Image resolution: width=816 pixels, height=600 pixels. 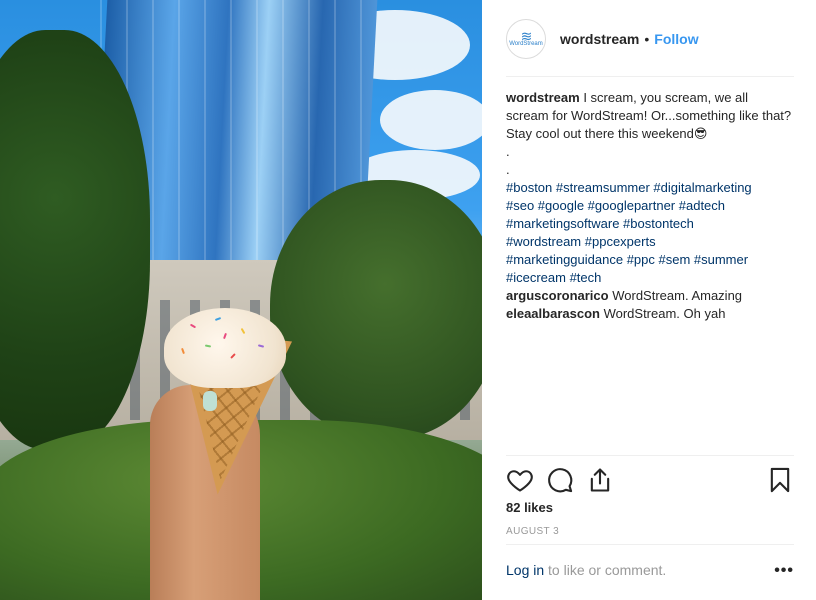 I want to click on hashtags-line: #boston #streamsummer #digitalmarketing, so click(x=650, y=188).